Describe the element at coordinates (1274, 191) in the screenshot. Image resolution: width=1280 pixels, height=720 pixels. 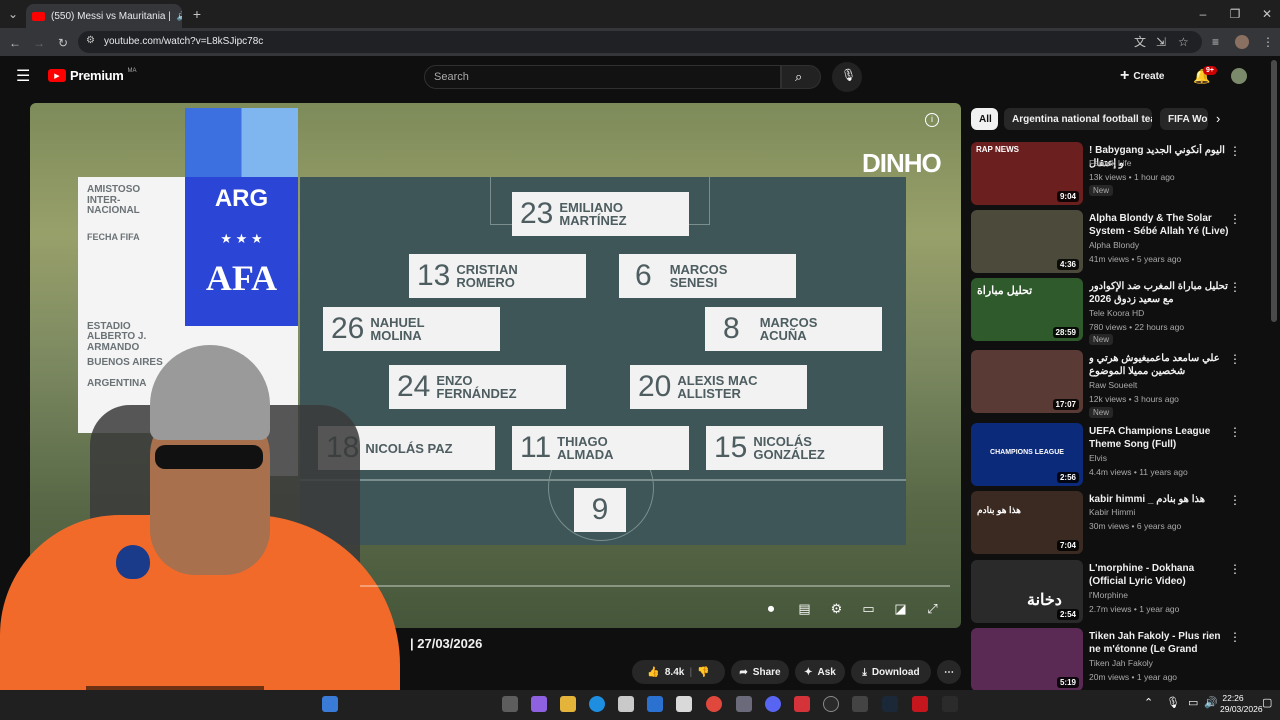
I see `page-scrollbar` at that location.